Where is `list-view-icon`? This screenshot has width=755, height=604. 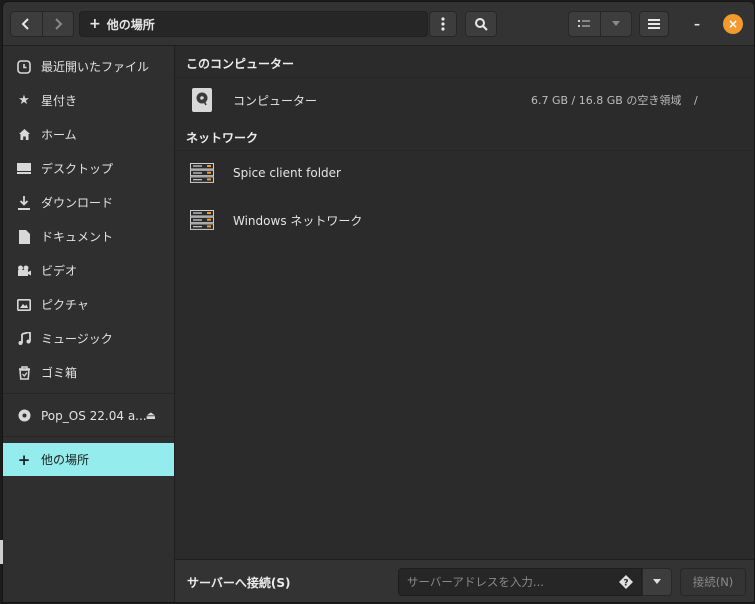 list-view-icon is located at coordinates (584, 23).